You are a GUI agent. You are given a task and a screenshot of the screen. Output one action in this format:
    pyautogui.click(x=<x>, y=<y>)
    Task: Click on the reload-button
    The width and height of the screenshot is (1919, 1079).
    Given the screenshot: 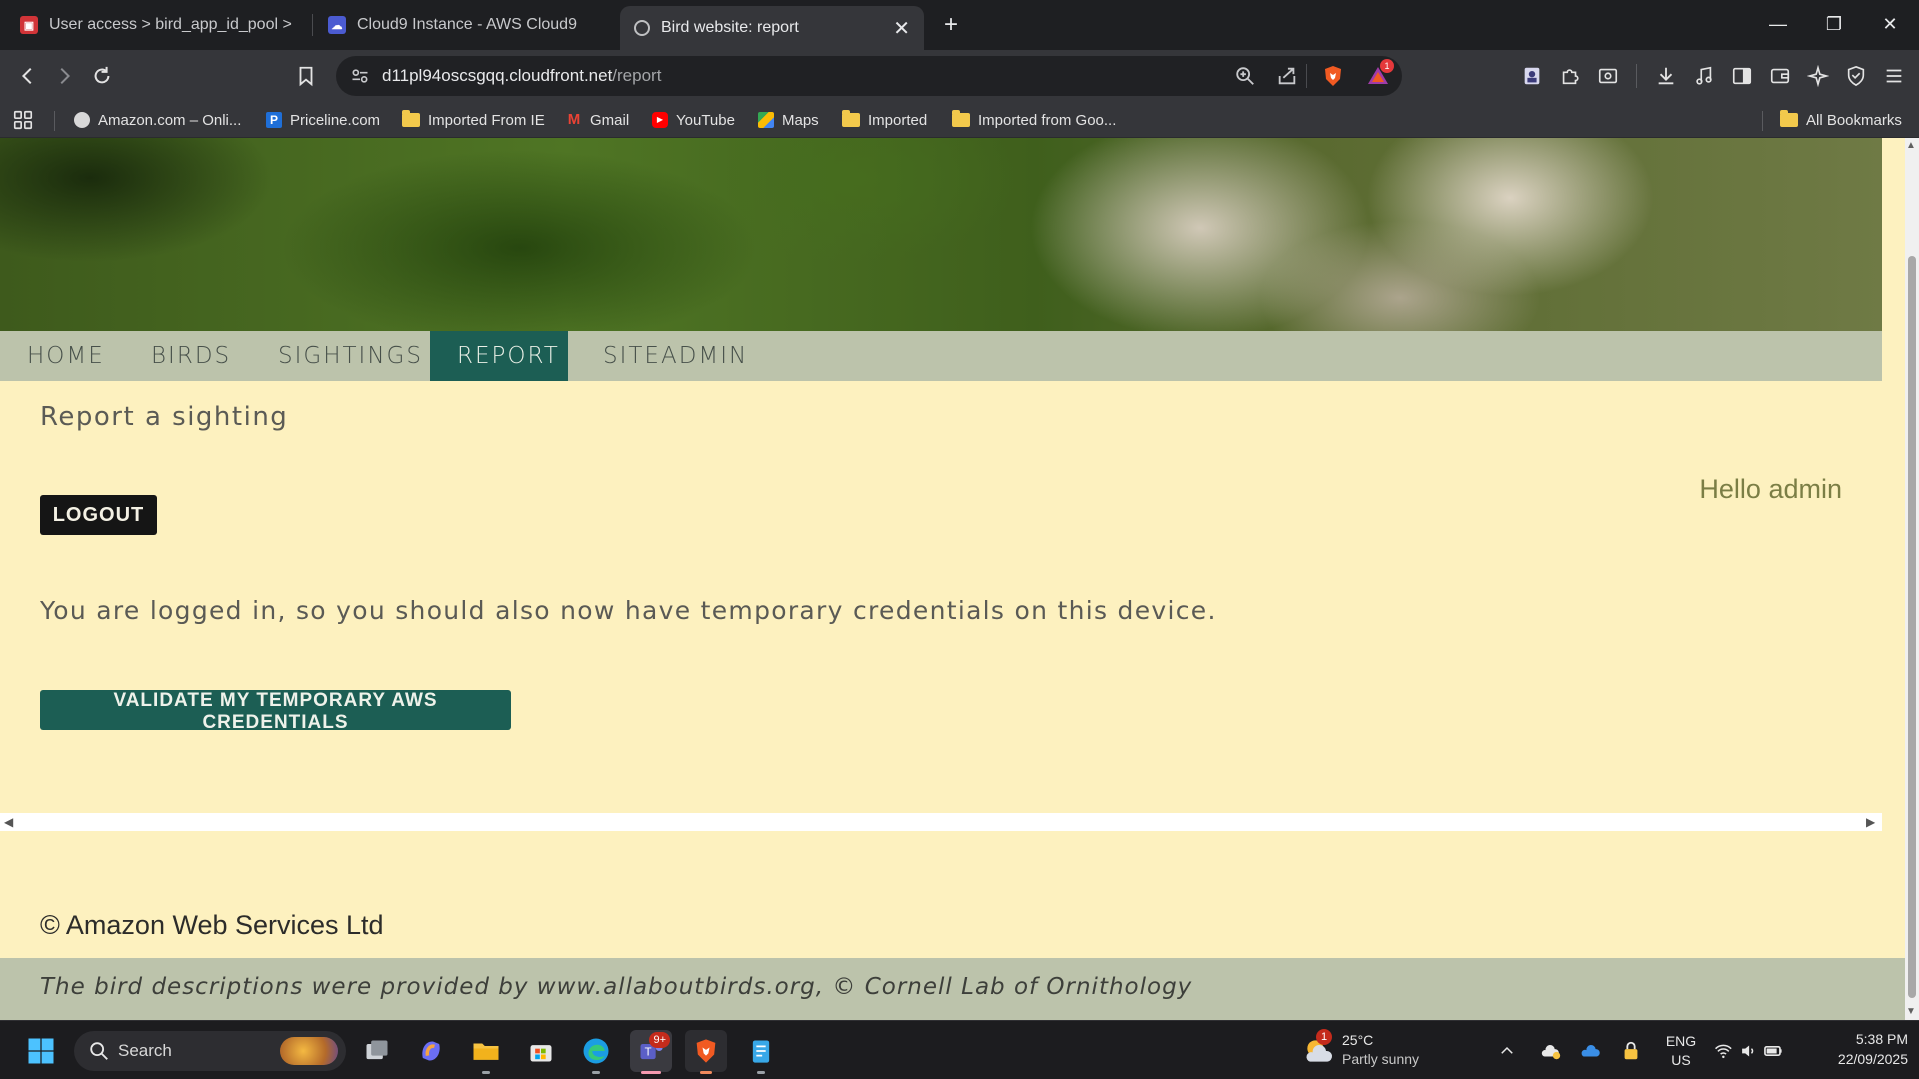 What is the action you would take?
    pyautogui.click(x=102, y=76)
    